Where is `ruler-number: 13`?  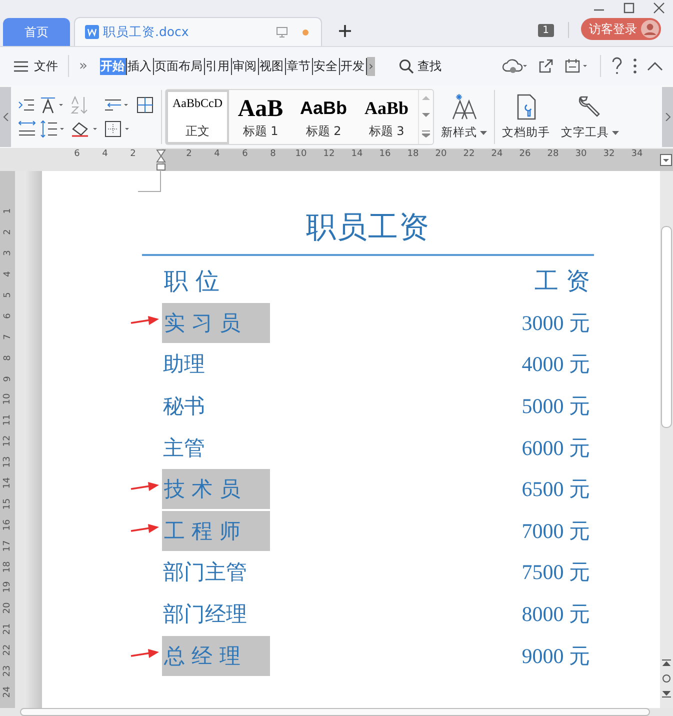
ruler-number: 13 is located at coordinates (7, 462).